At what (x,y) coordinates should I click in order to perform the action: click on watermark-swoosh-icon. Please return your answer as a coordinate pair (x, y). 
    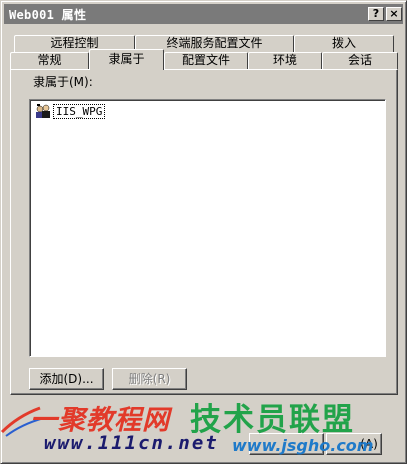
    Looking at the image, I should click on (22, 421).